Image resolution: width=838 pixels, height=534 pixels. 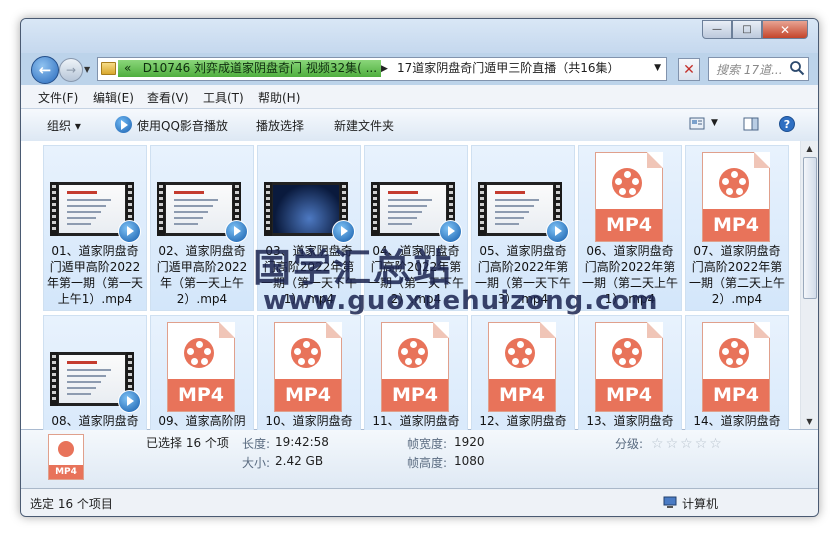 What do you see at coordinates (87, 69) in the screenshot?
I see `recent-pages-dropdown-icon: ▼` at bounding box center [87, 69].